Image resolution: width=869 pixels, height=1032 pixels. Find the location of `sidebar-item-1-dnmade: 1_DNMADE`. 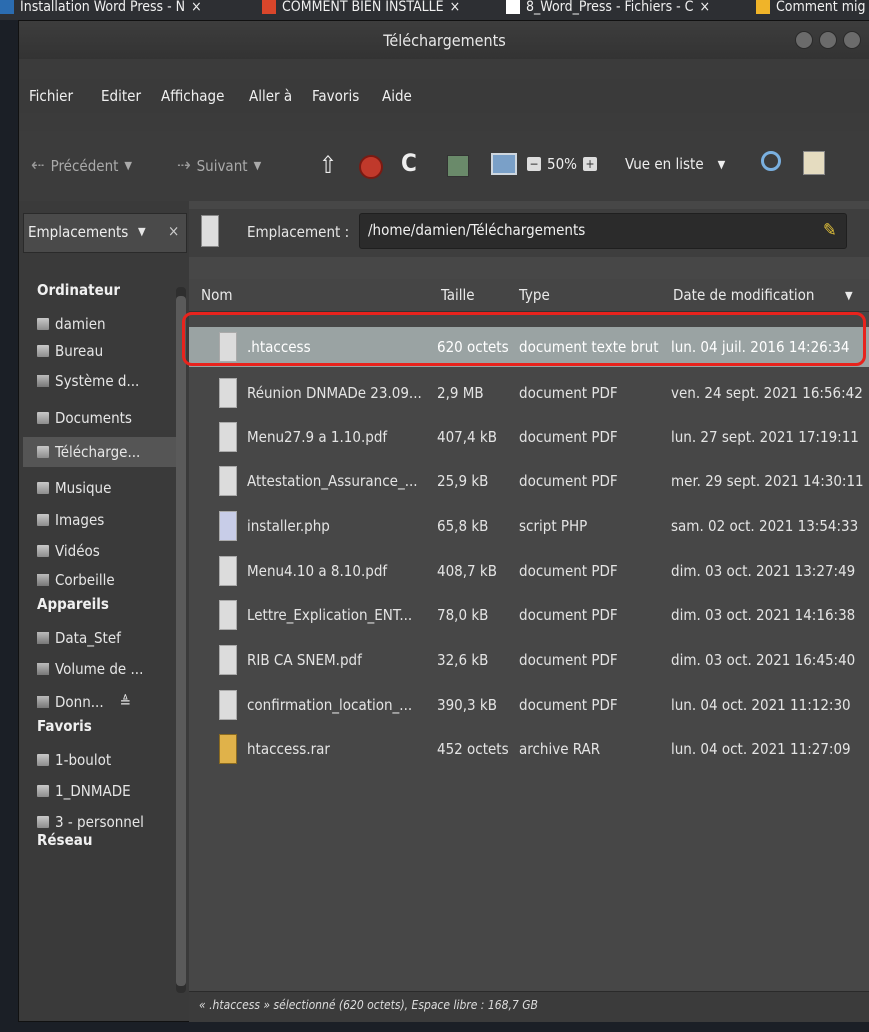

sidebar-item-1-dnmade: 1_DNMADE is located at coordinates (107, 791).